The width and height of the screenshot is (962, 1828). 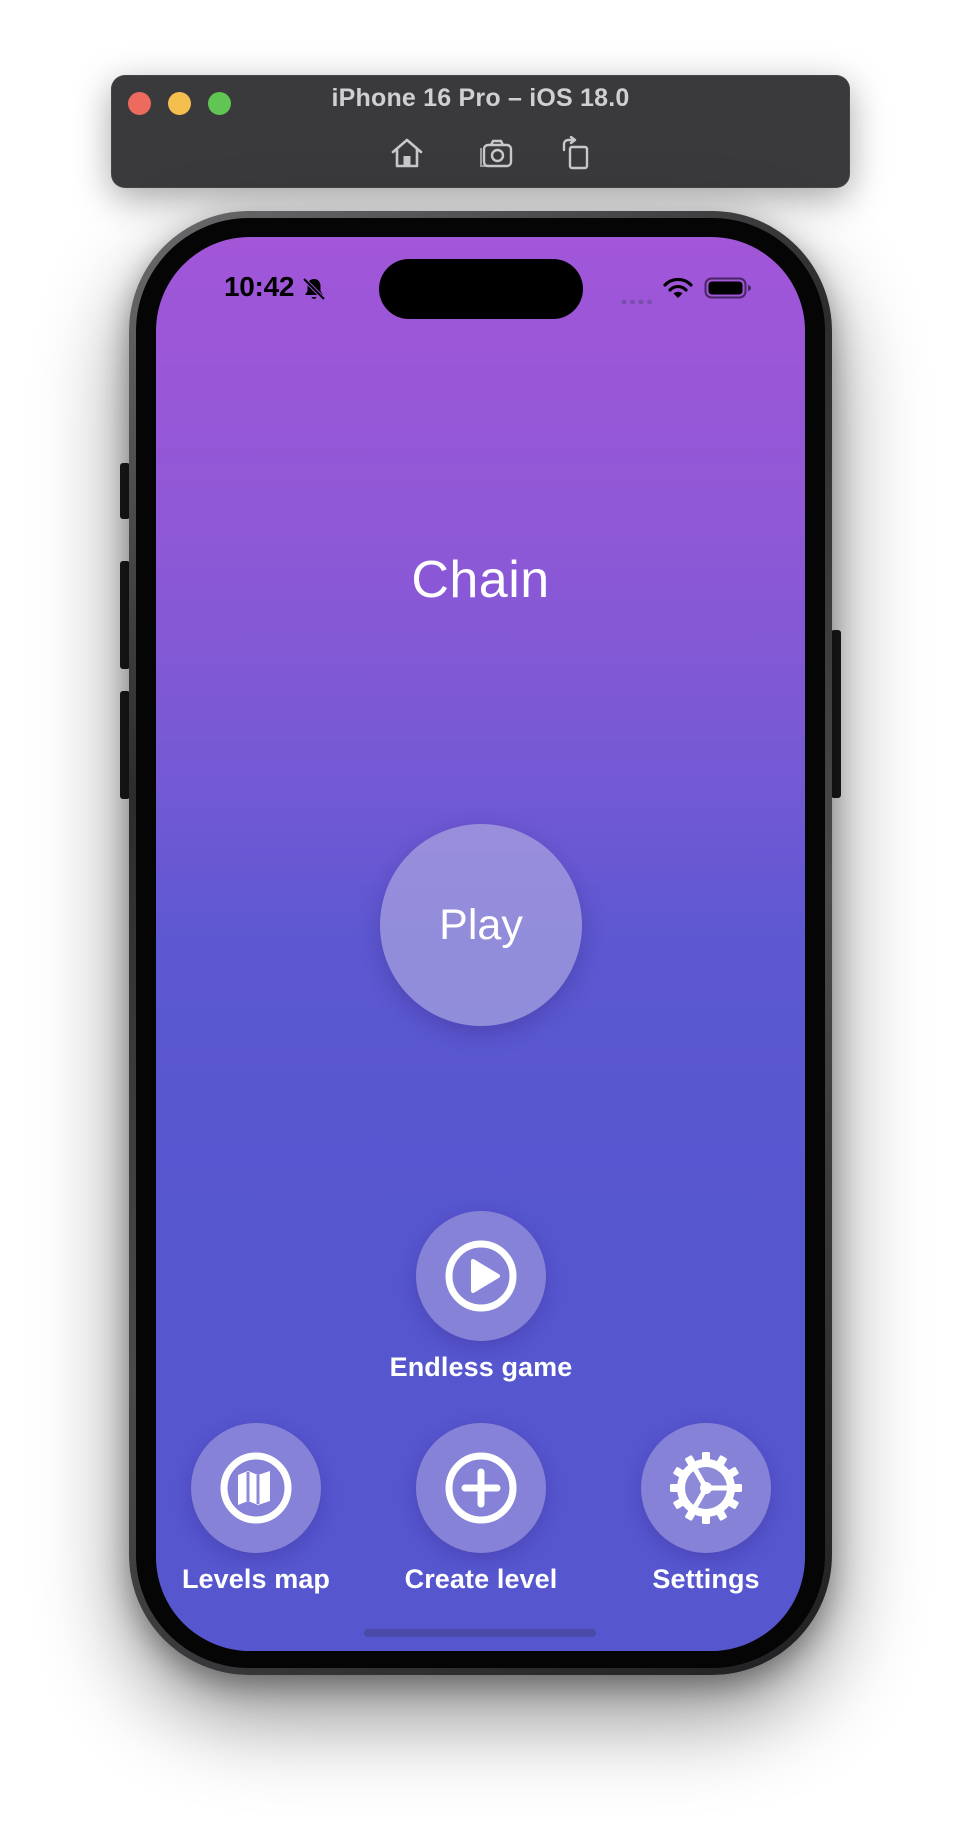 What do you see at coordinates (407, 153) in the screenshot?
I see `home-icon` at bounding box center [407, 153].